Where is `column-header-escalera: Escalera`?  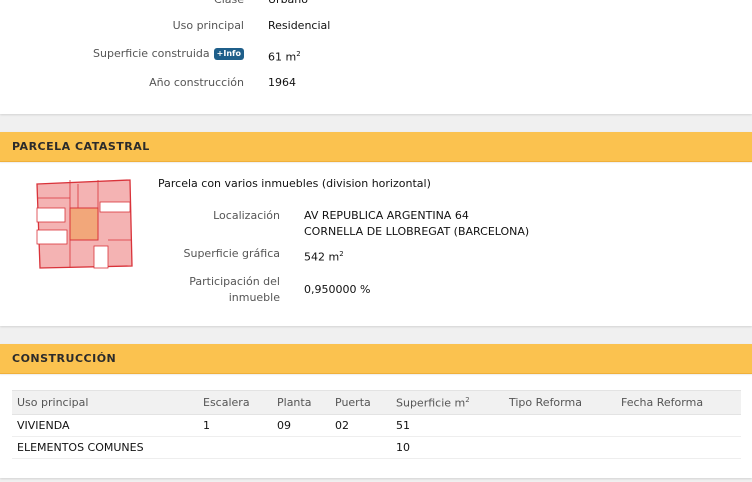 column-header-escalera: Escalera is located at coordinates (235, 402).